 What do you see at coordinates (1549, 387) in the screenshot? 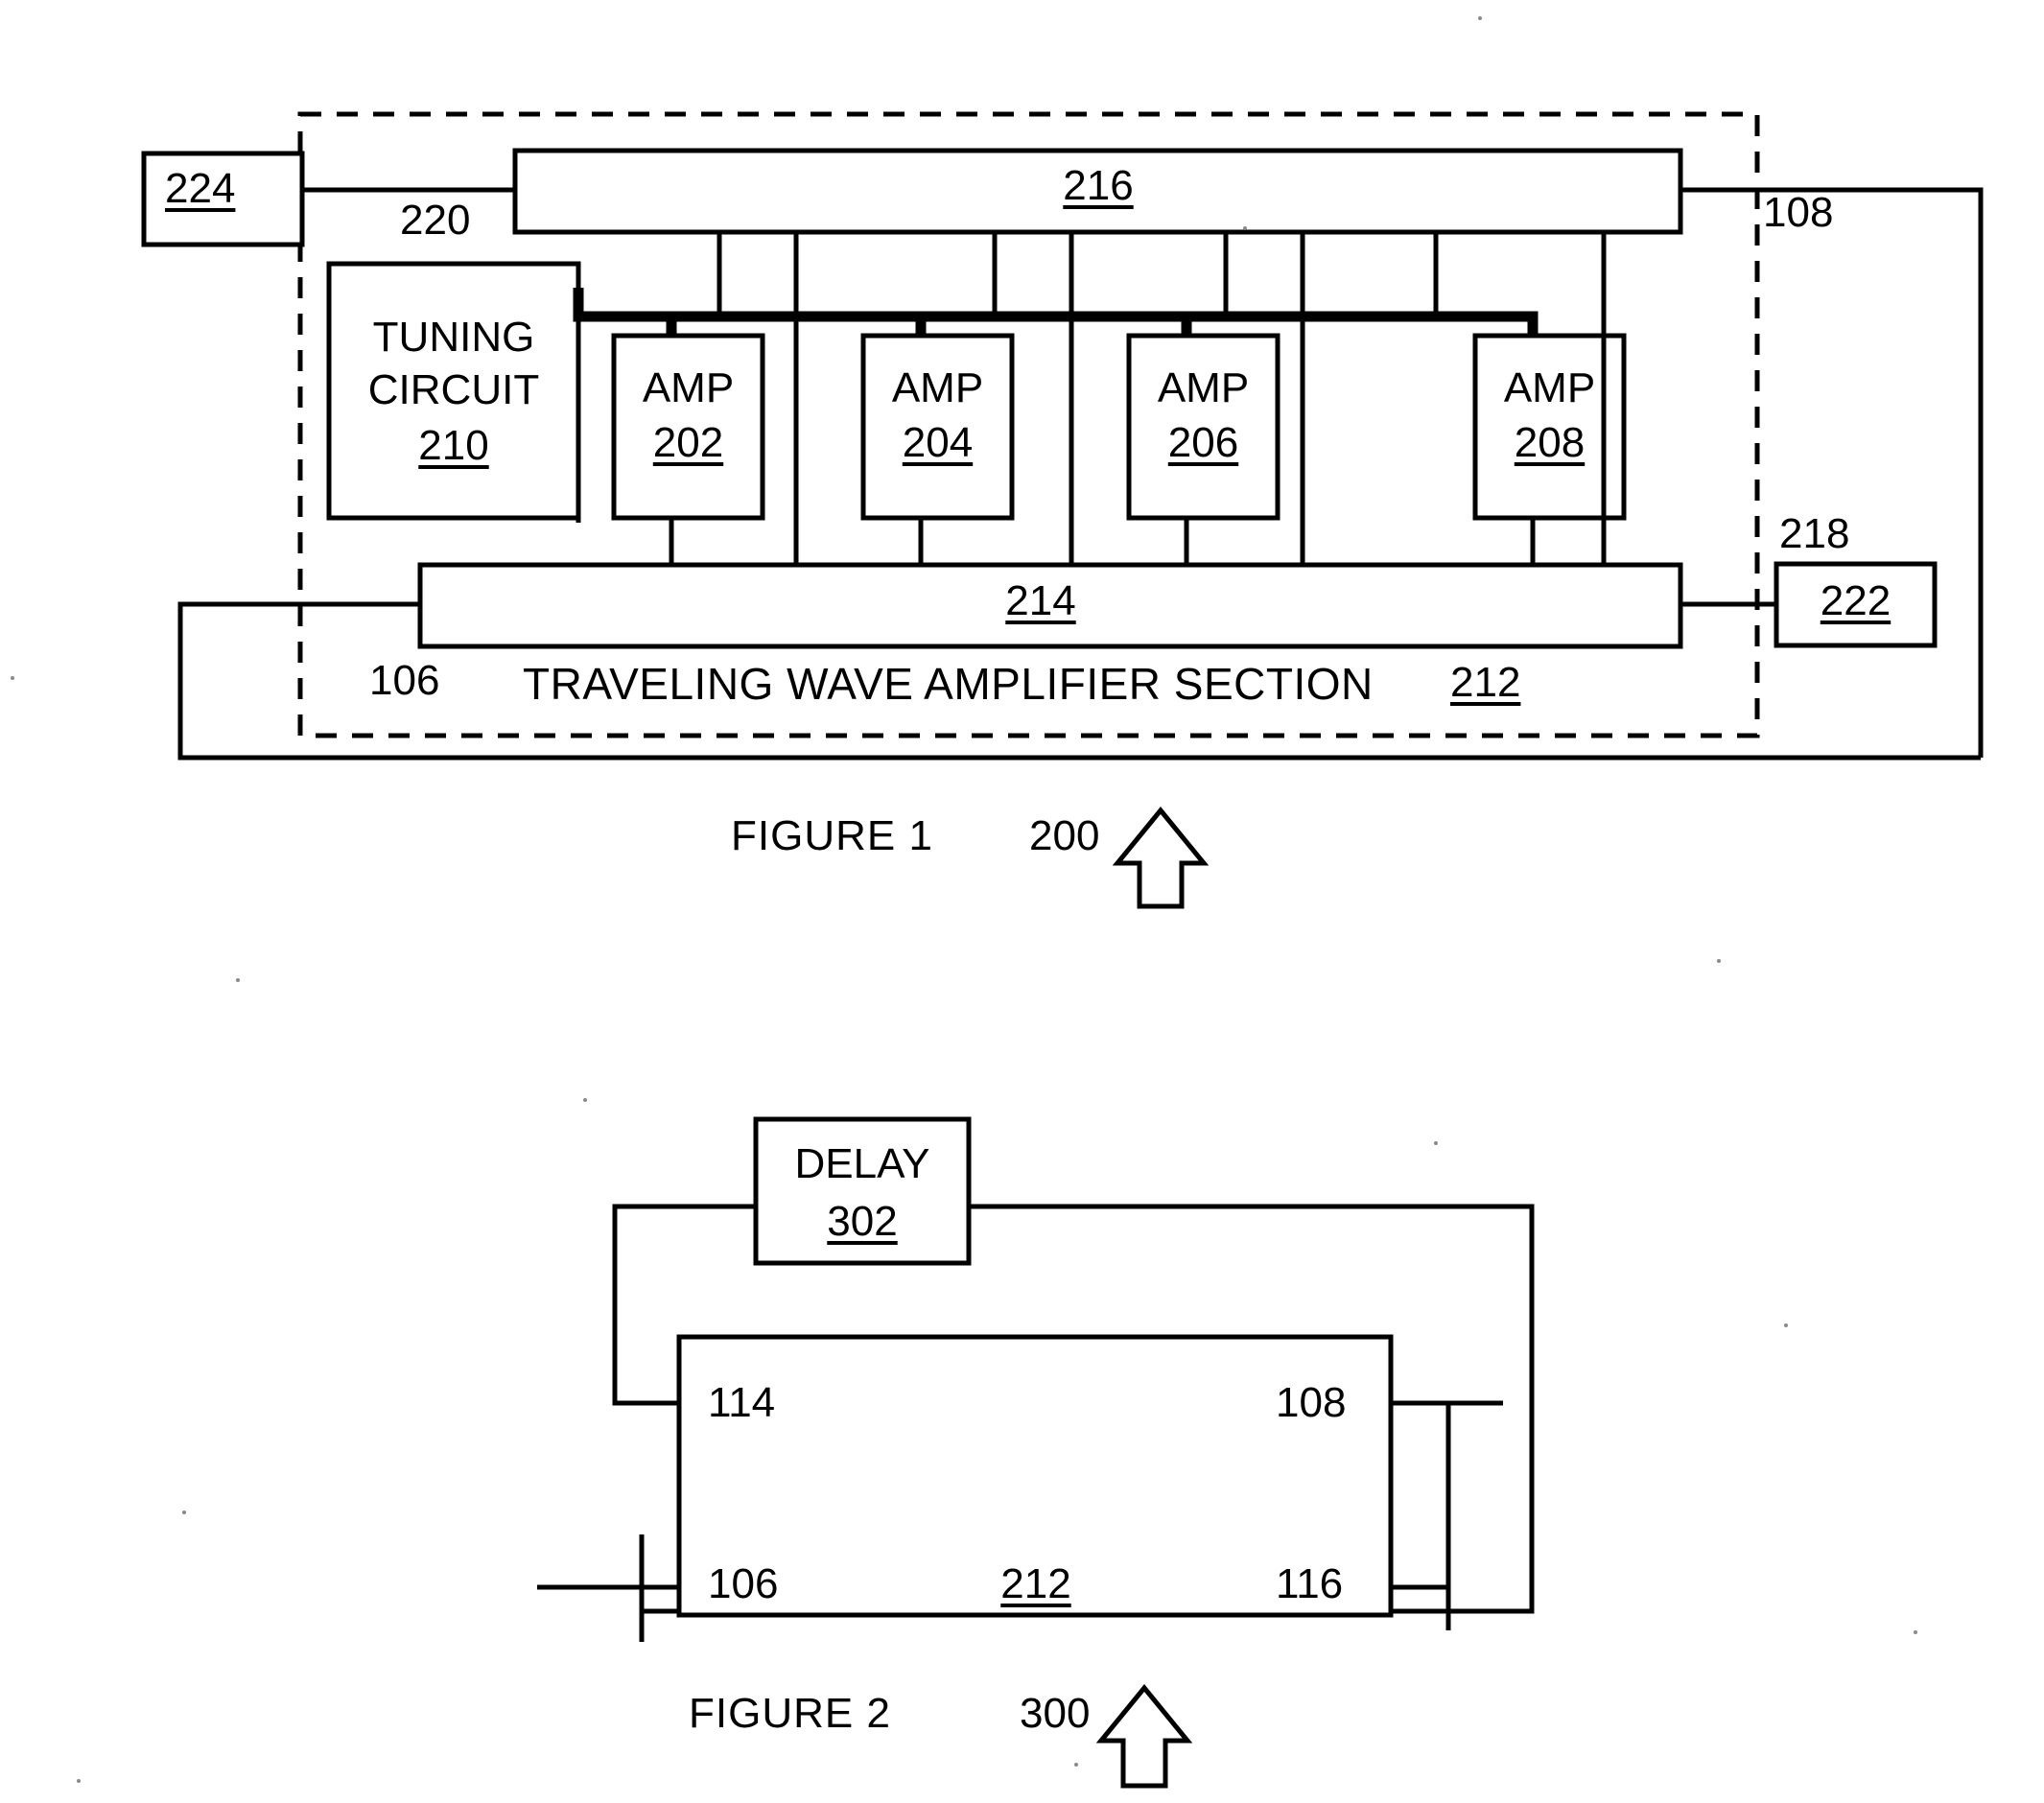
I see `amp-208-label: AMP` at bounding box center [1549, 387].